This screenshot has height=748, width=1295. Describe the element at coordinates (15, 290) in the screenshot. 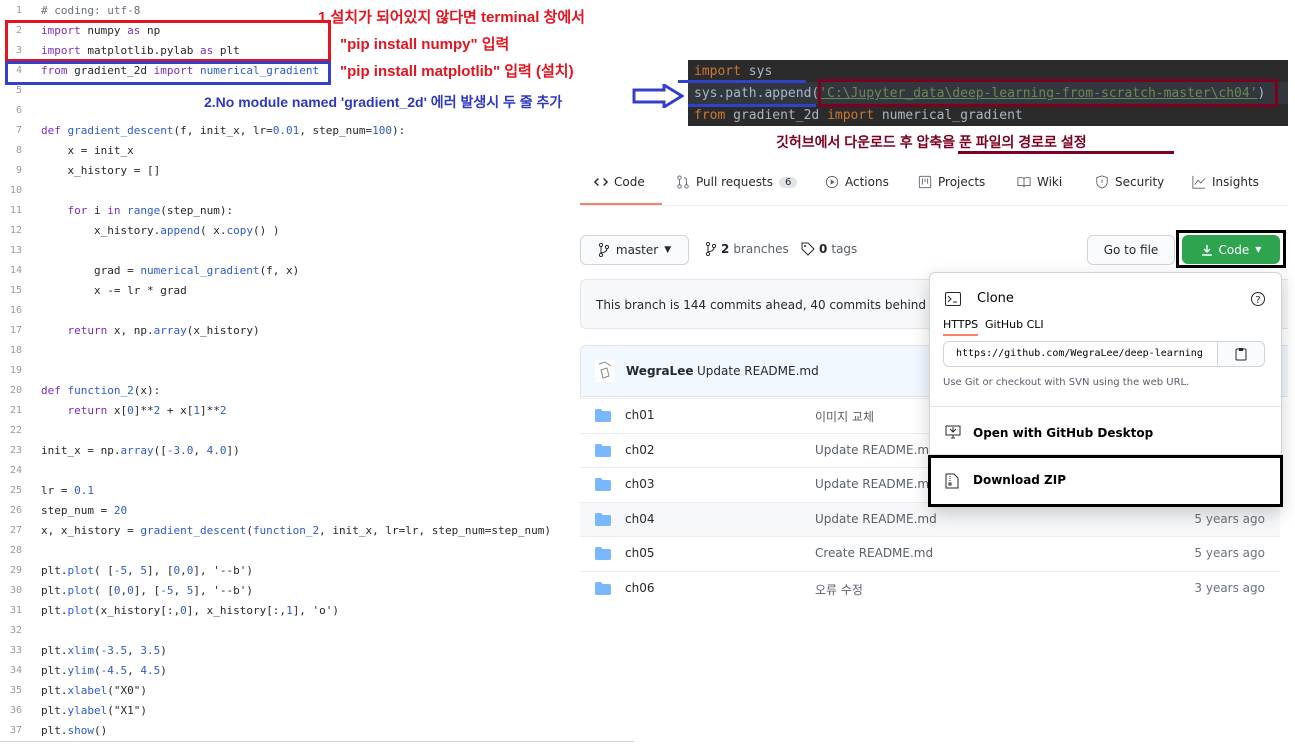

I see `line-number: 15` at that location.